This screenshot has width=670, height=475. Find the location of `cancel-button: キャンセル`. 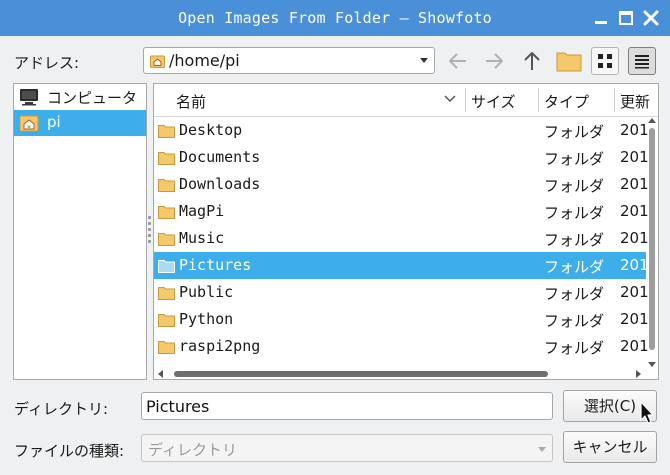

cancel-button: キャンセル is located at coordinates (610, 447).